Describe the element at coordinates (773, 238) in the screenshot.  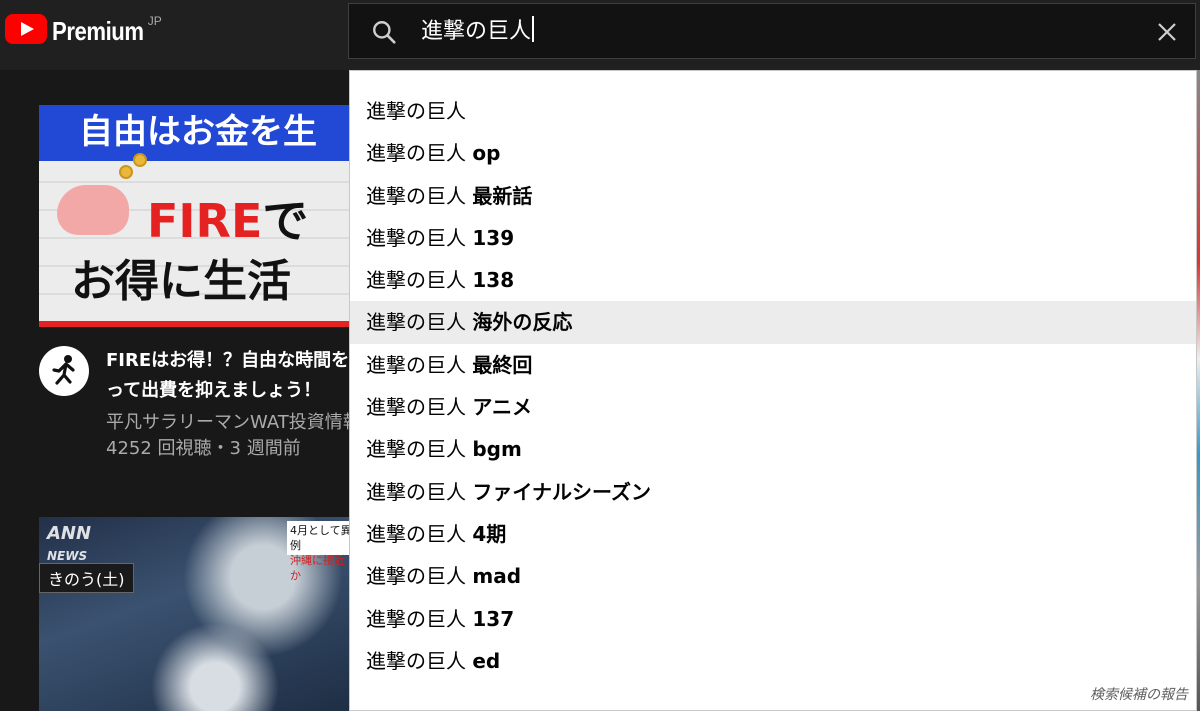
I see `suggestion-item: 進撃の巨人 139` at that location.